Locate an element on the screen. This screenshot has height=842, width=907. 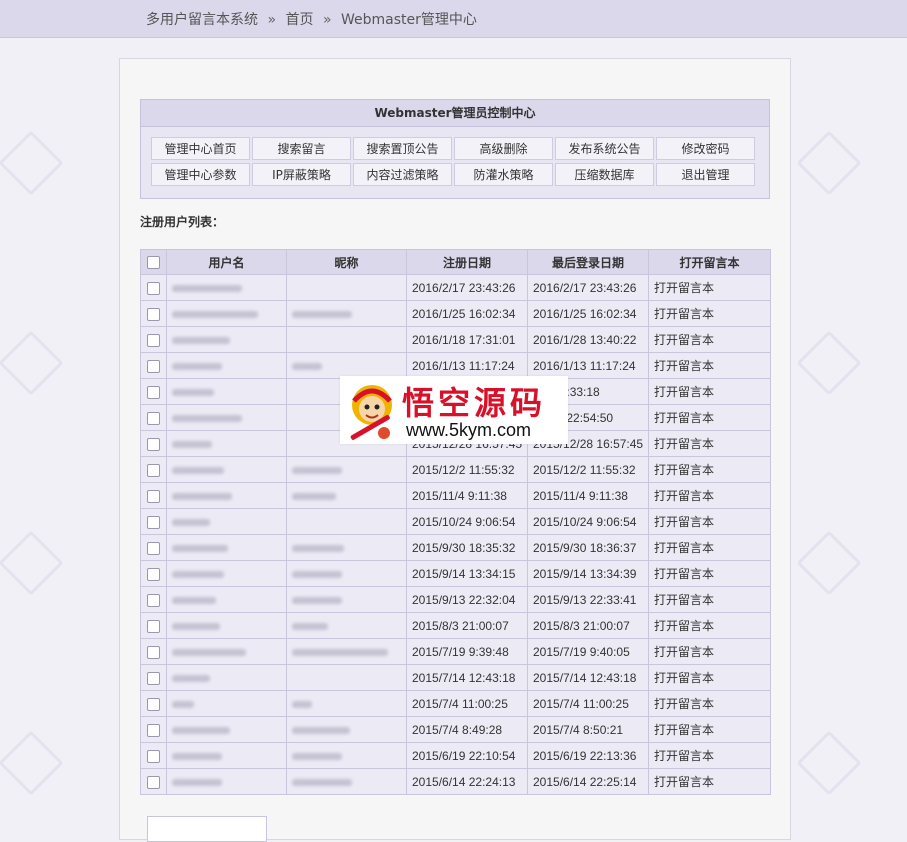
column-header-nickname: 昵称 is located at coordinates (346, 262).